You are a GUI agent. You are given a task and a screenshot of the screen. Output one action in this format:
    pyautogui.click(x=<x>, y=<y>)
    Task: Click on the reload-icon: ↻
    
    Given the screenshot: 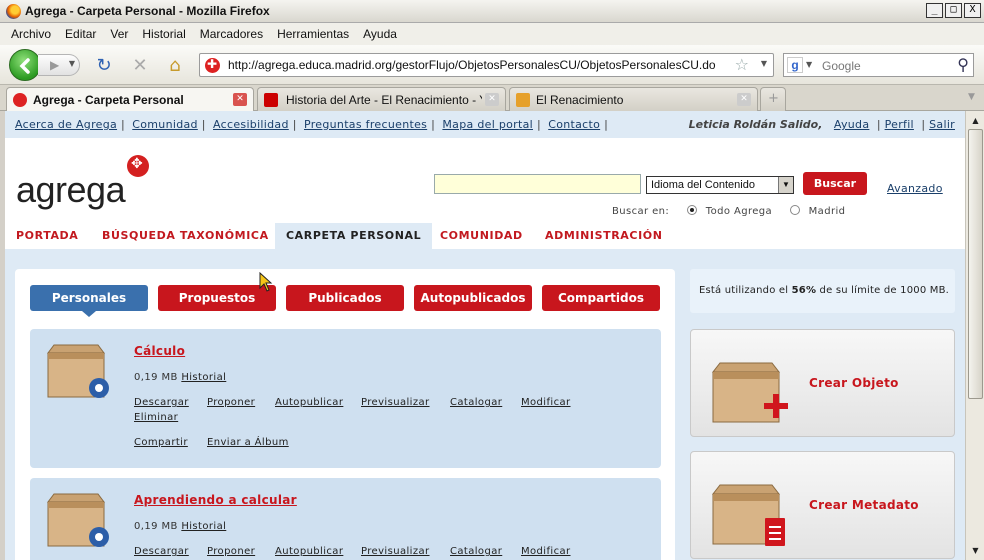 What is the action you would take?
    pyautogui.click(x=104, y=66)
    